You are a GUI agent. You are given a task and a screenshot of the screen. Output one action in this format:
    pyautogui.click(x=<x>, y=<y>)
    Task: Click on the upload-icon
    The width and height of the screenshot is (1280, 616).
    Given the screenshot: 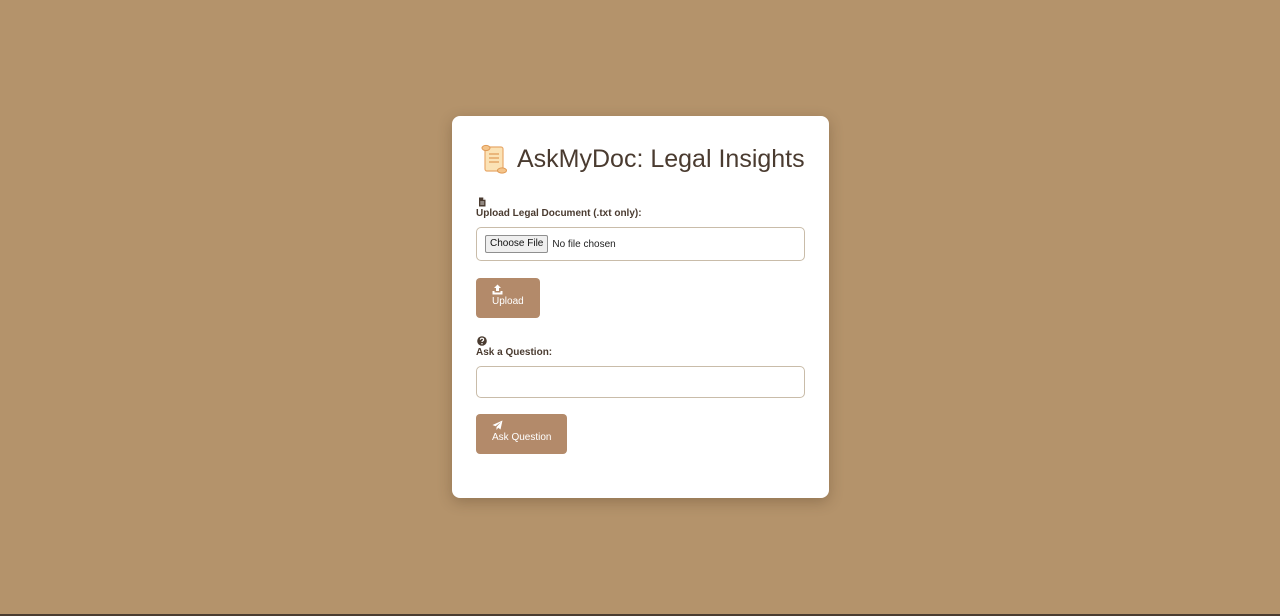 What is the action you would take?
    pyautogui.click(x=497, y=289)
    